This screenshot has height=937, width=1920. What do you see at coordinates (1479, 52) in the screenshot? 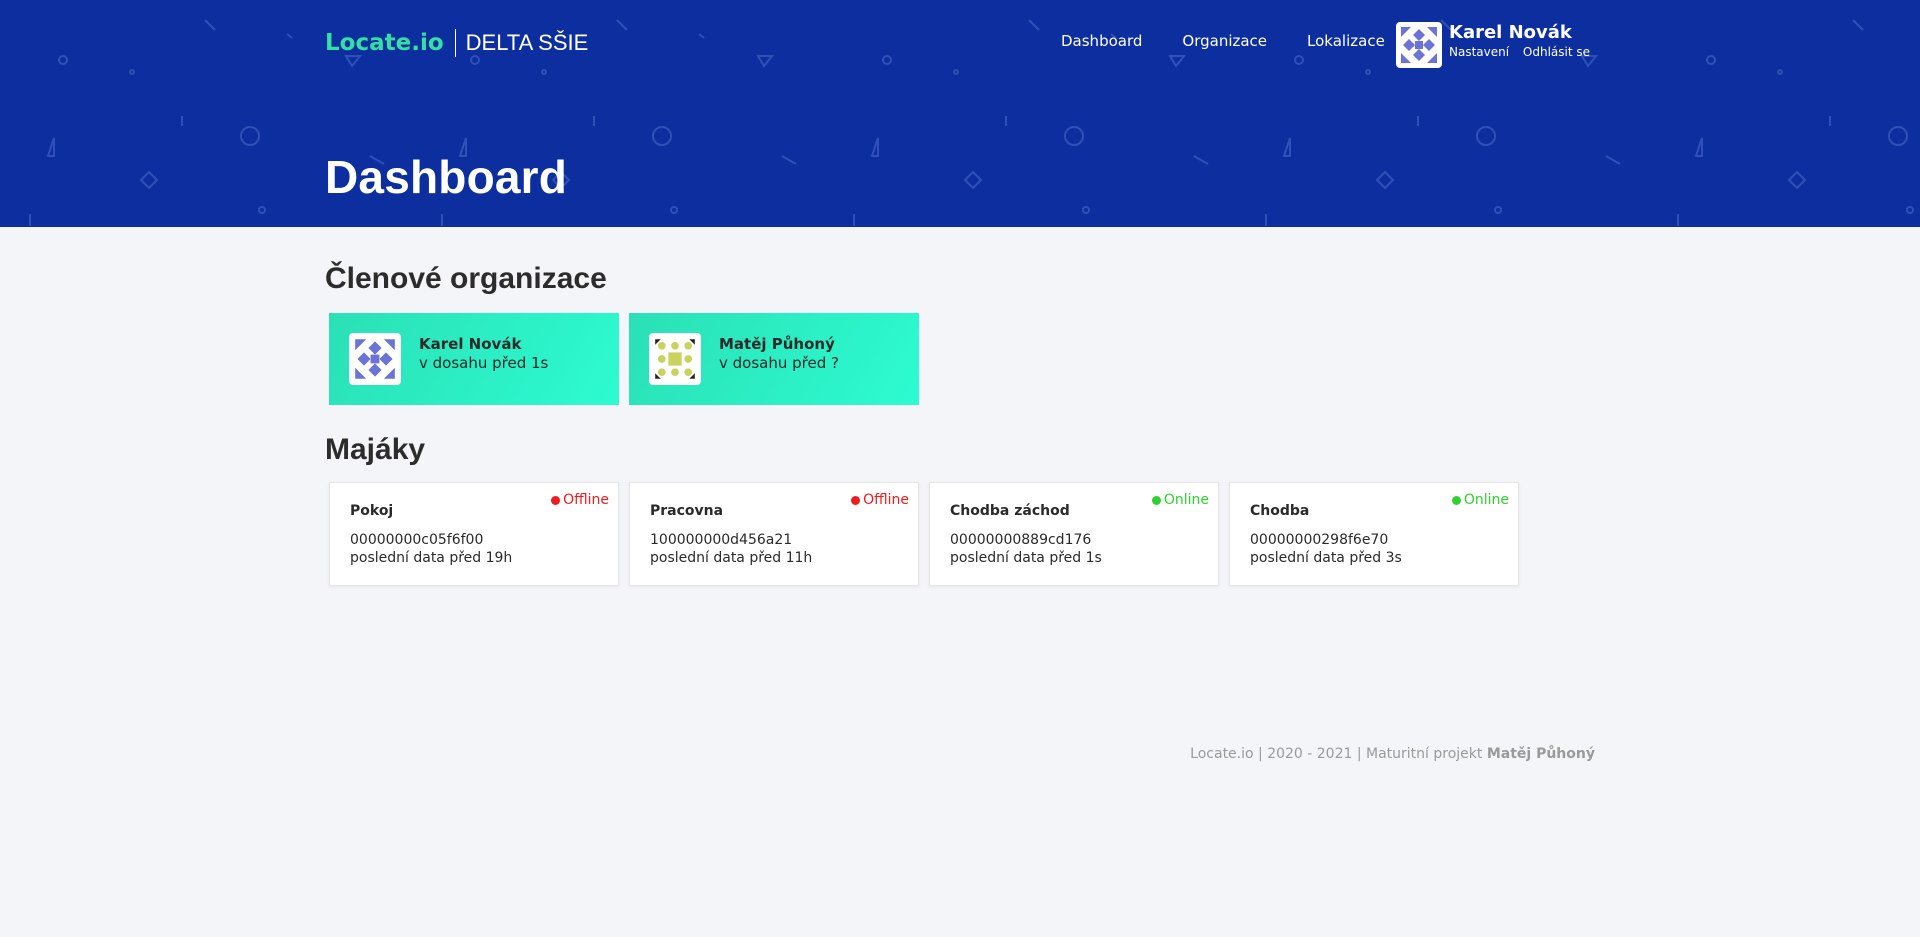
I see `settings-link: Nastavení` at bounding box center [1479, 52].